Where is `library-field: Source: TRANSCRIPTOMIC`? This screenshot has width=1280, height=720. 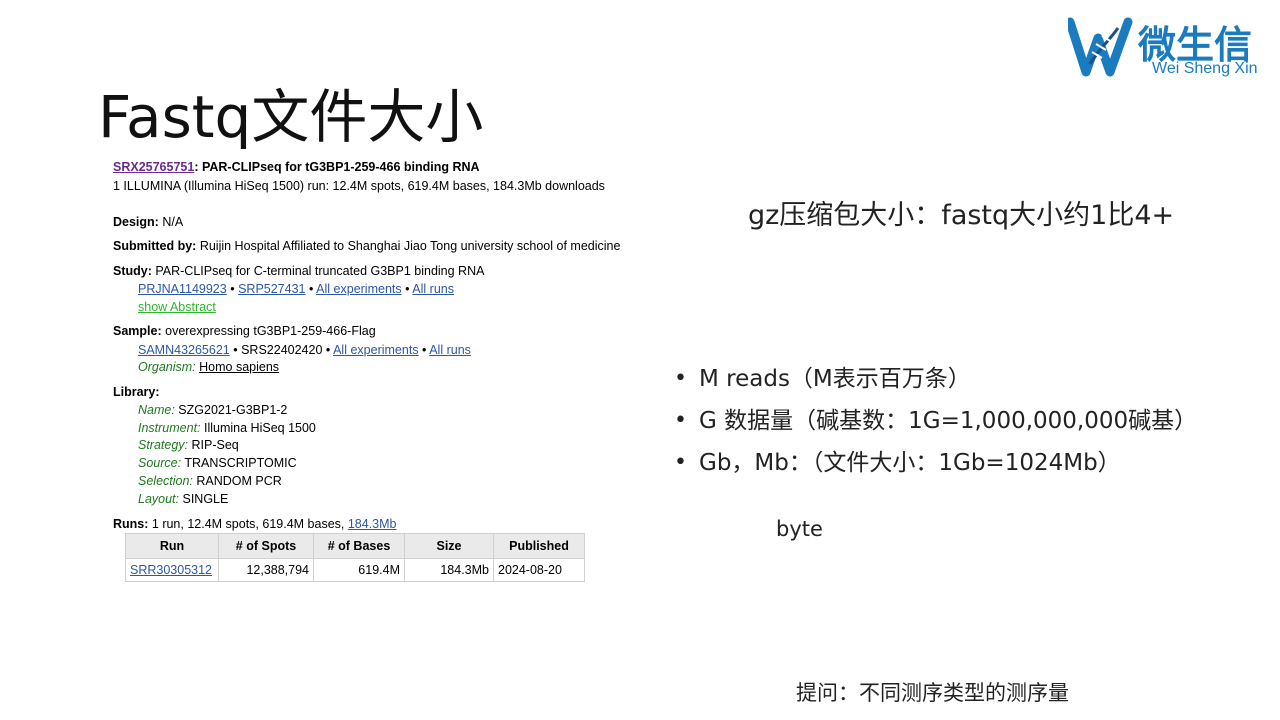
library-field: Source: TRANSCRIPTOMIC is located at coordinates (217, 463).